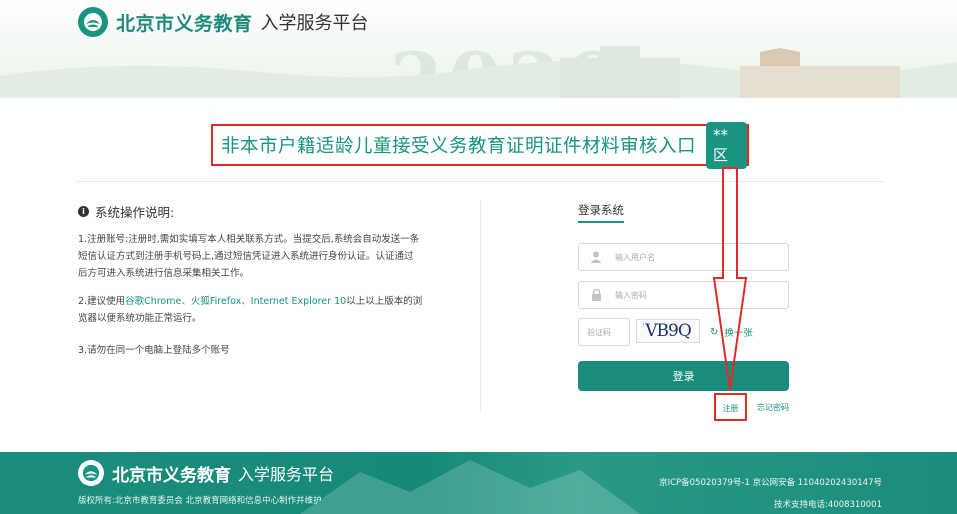  What do you see at coordinates (102, 301) in the screenshot?
I see `instruction-2-prefix: 2.建议使用` at bounding box center [102, 301].